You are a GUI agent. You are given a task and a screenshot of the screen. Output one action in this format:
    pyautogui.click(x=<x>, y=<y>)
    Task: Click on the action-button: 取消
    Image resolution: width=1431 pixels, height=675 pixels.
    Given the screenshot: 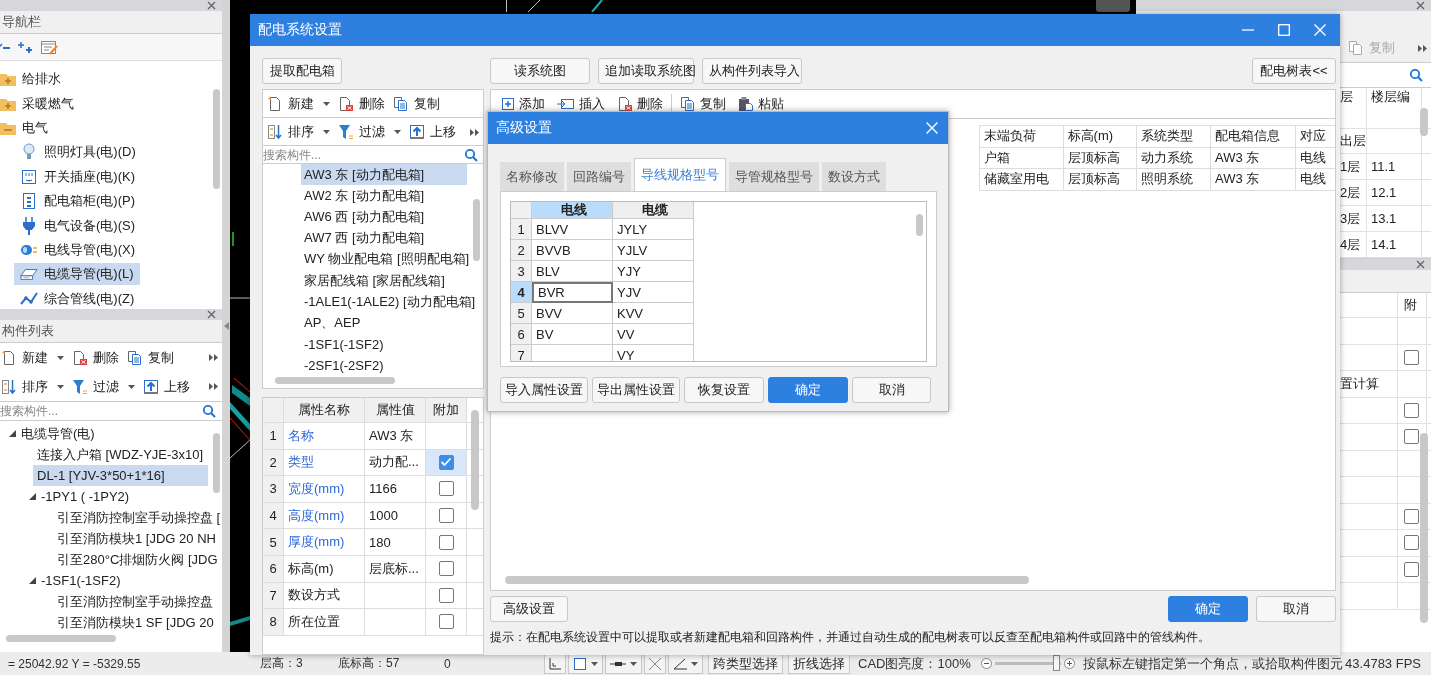 What is the action you would take?
    pyautogui.click(x=891, y=390)
    